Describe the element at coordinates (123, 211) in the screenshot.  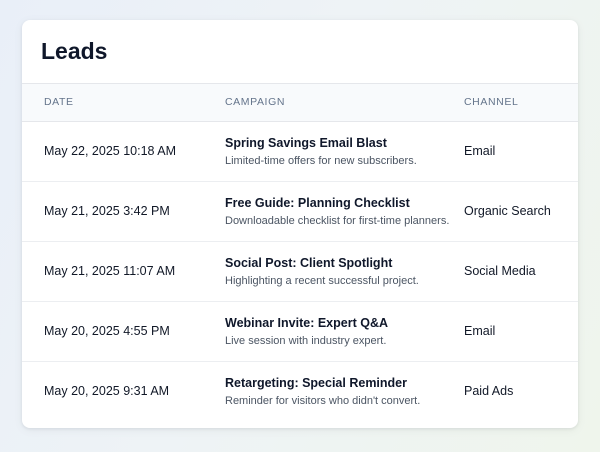
I see `lead-date: May 21, 2025 3:42 PM` at that location.